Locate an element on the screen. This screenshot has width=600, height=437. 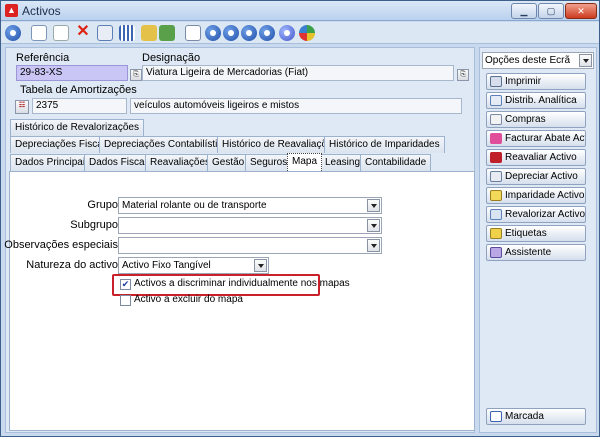
label-icon is located at coordinates (496, 233).